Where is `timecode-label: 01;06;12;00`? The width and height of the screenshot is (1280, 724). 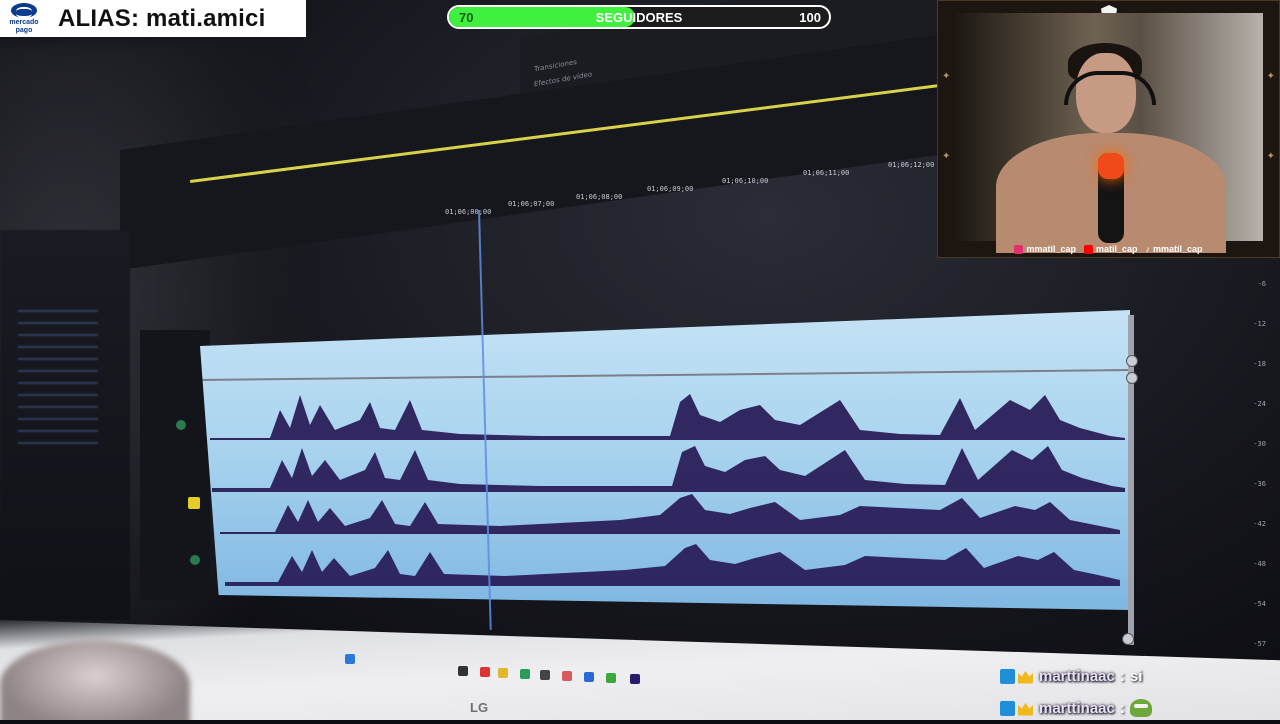 timecode-label: 01;06;12;00 is located at coordinates (911, 165).